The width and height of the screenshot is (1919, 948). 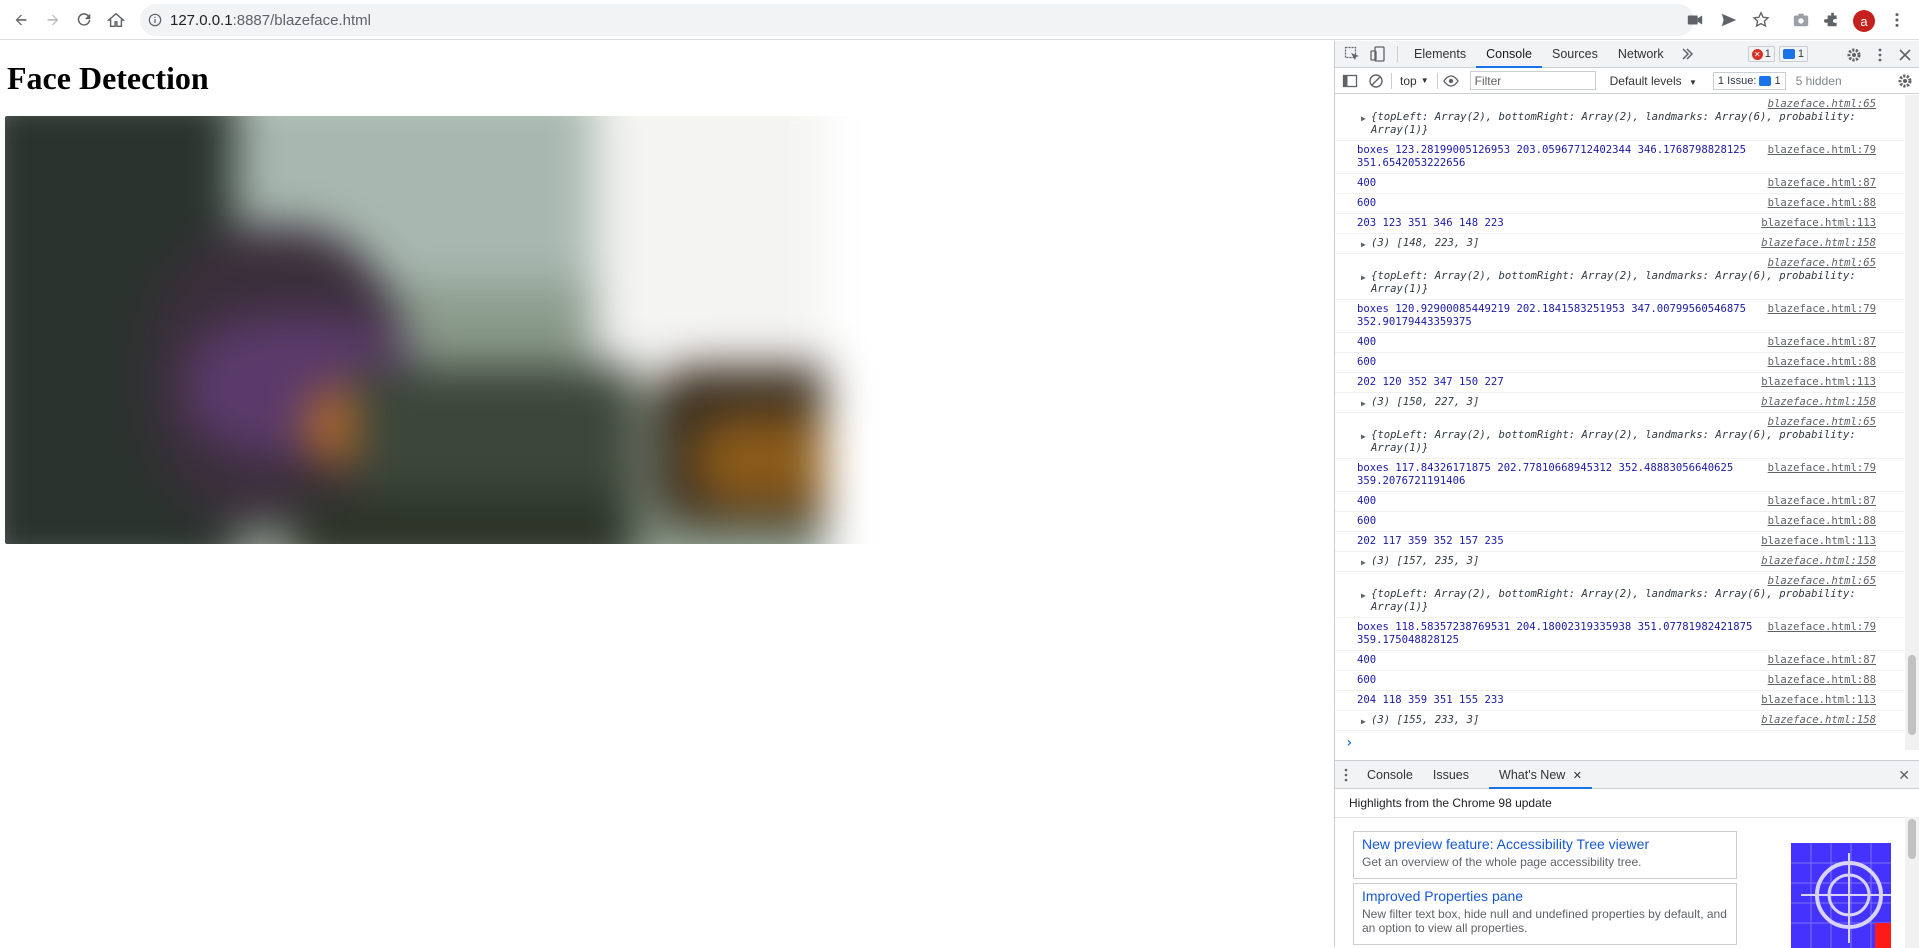 What do you see at coordinates (1414, 81) in the screenshot?
I see `context-selector: top ▼` at bounding box center [1414, 81].